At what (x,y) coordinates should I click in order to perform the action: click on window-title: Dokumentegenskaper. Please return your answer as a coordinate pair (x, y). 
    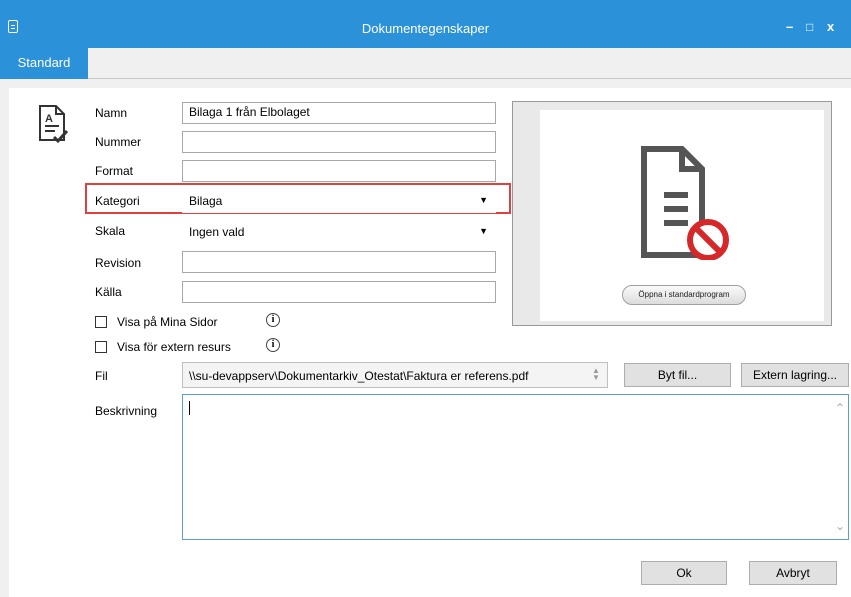
    Looking at the image, I should click on (425, 28).